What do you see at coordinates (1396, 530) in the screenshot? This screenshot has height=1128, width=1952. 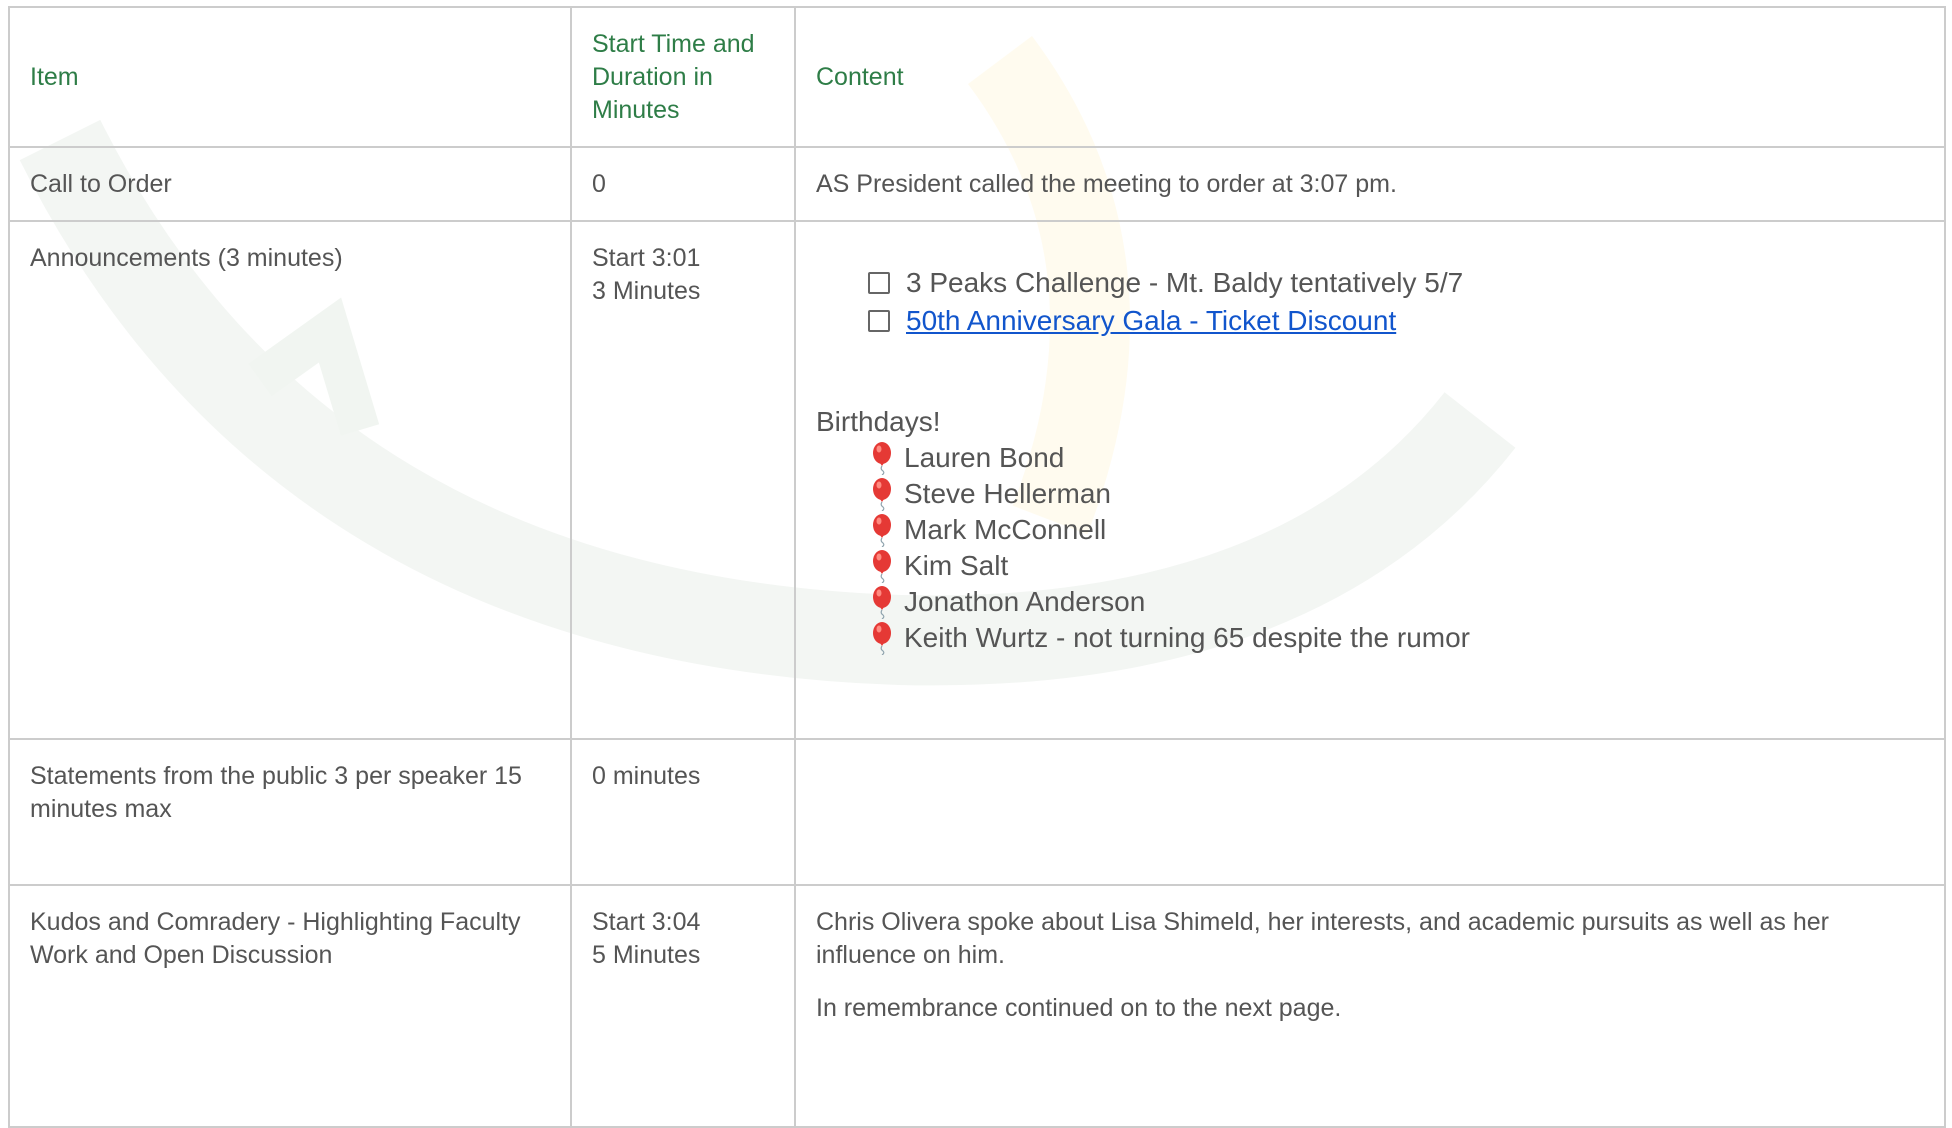 I see `birthday-item: Mark McConnell` at bounding box center [1396, 530].